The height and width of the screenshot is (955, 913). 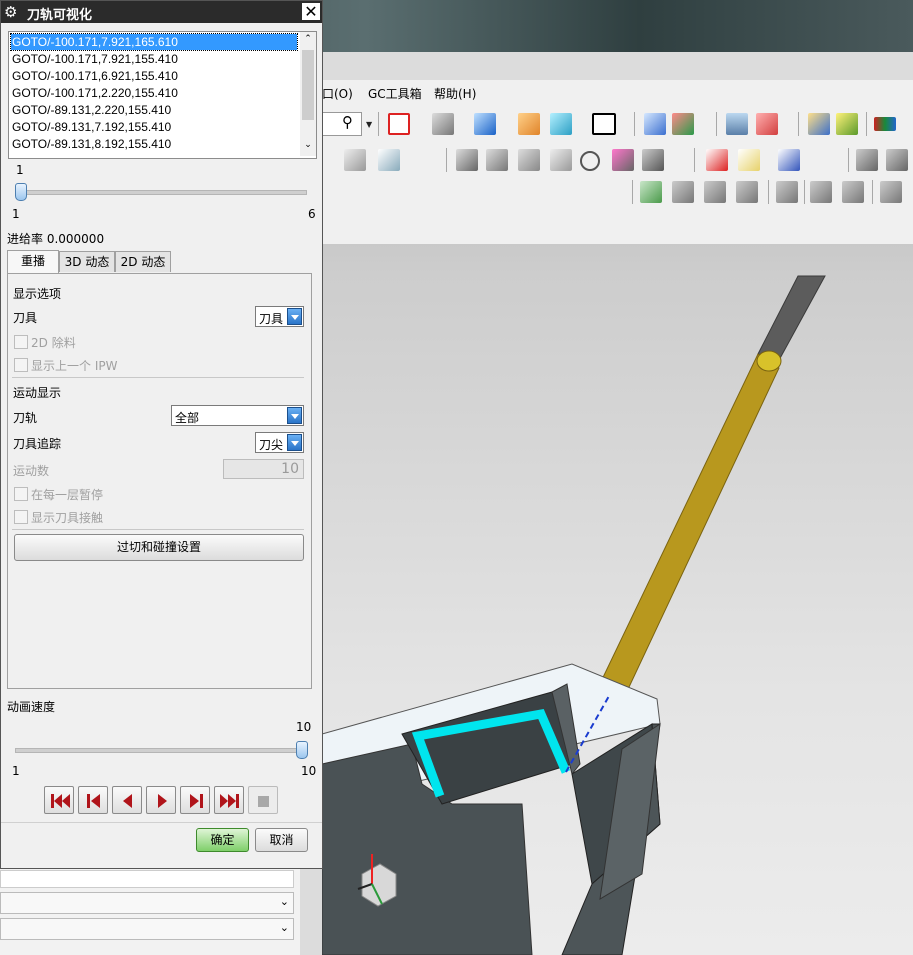 I want to click on show-prev-ipw-checkbox, so click(x=21, y=365).